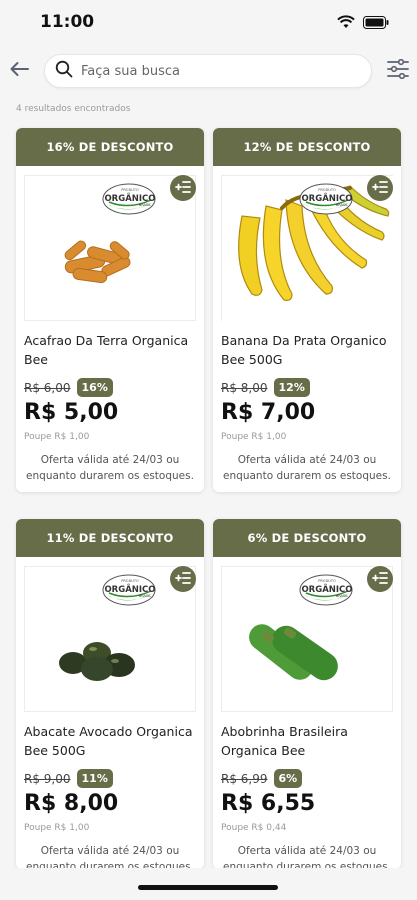 Image resolution: width=417 pixels, height=900 pixels. I want to click on status-icons, so click(363, 23).